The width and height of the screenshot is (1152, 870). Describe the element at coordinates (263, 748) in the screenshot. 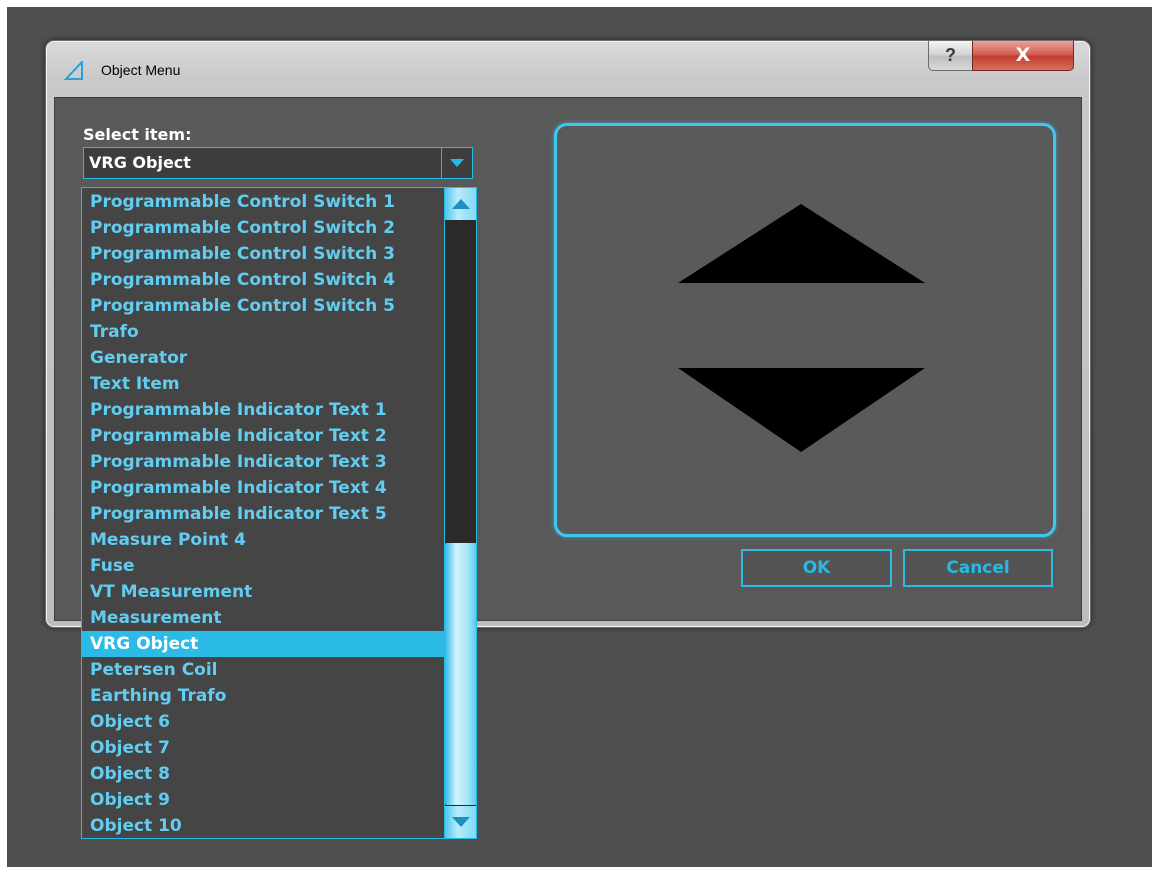

I see `list-item: Object 7` at that location.